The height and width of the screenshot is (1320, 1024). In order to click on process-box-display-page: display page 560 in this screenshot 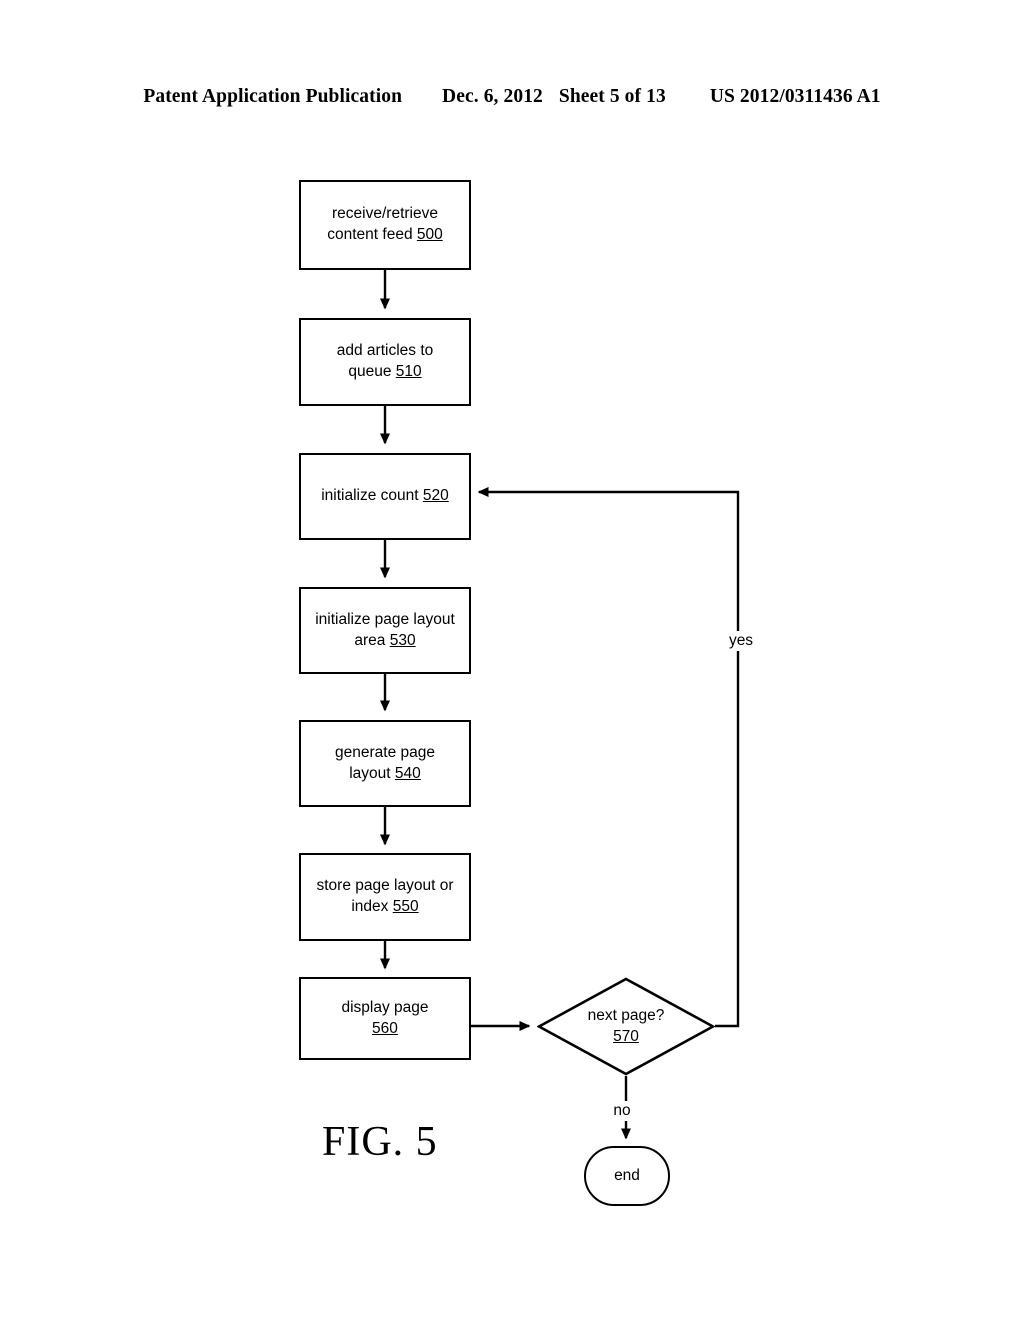, I will do `click(385, 1018)`.